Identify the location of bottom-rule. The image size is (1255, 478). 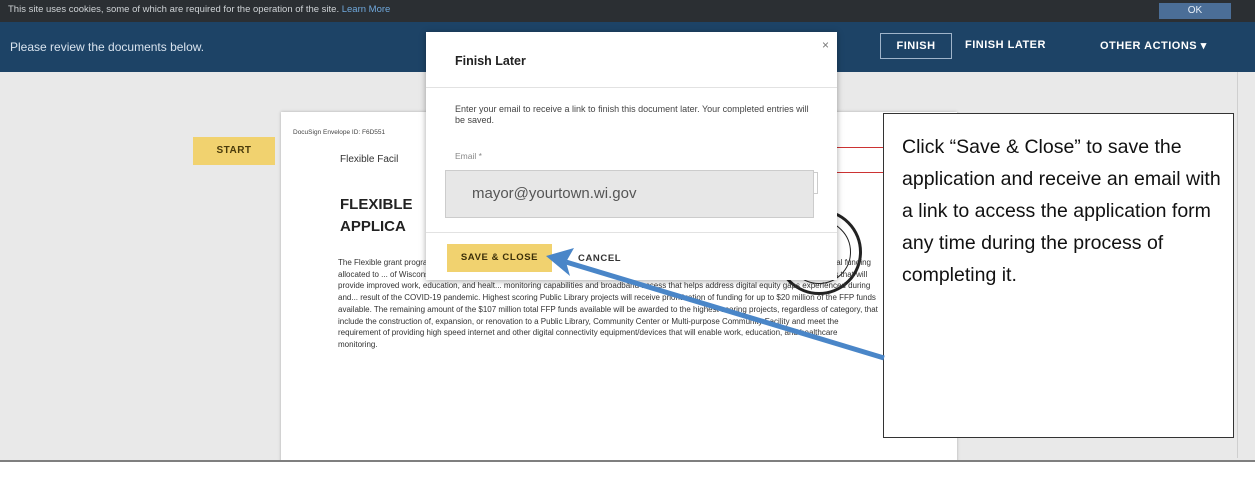
(627, 461).